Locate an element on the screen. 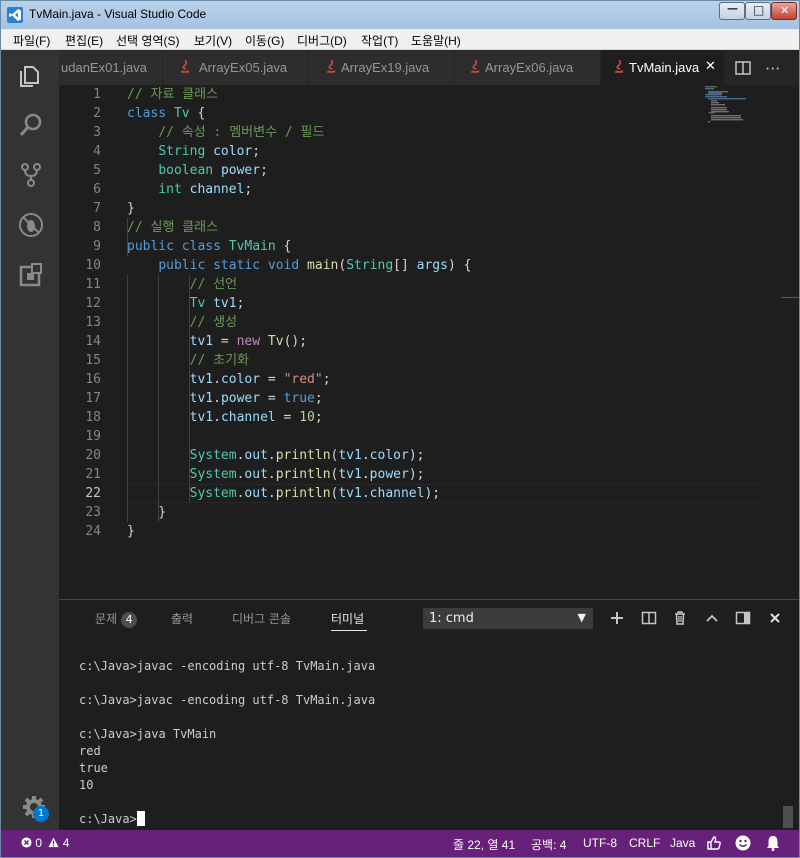 This screenshot has height=858, width=800. problems-badge: 4 is located at coordinates (129, 620).